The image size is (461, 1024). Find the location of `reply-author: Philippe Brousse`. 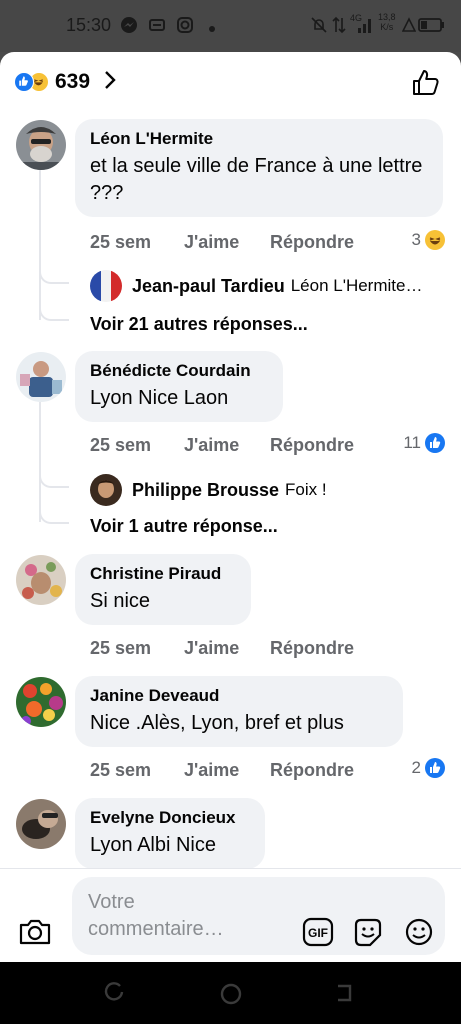

reply-author: Philippe Brousse is located at coordinates (205, 490).